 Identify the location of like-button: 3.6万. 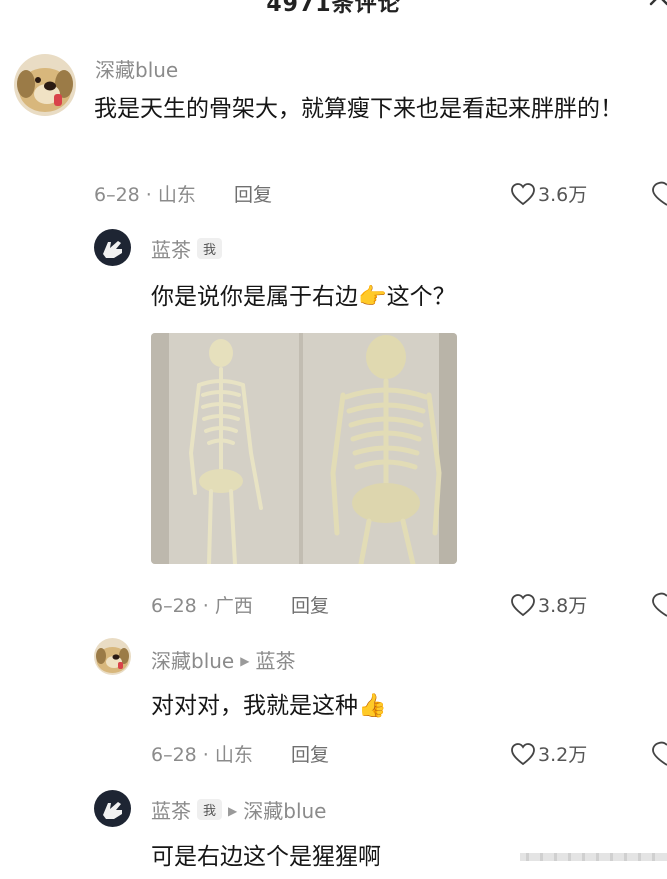
(548, 193).